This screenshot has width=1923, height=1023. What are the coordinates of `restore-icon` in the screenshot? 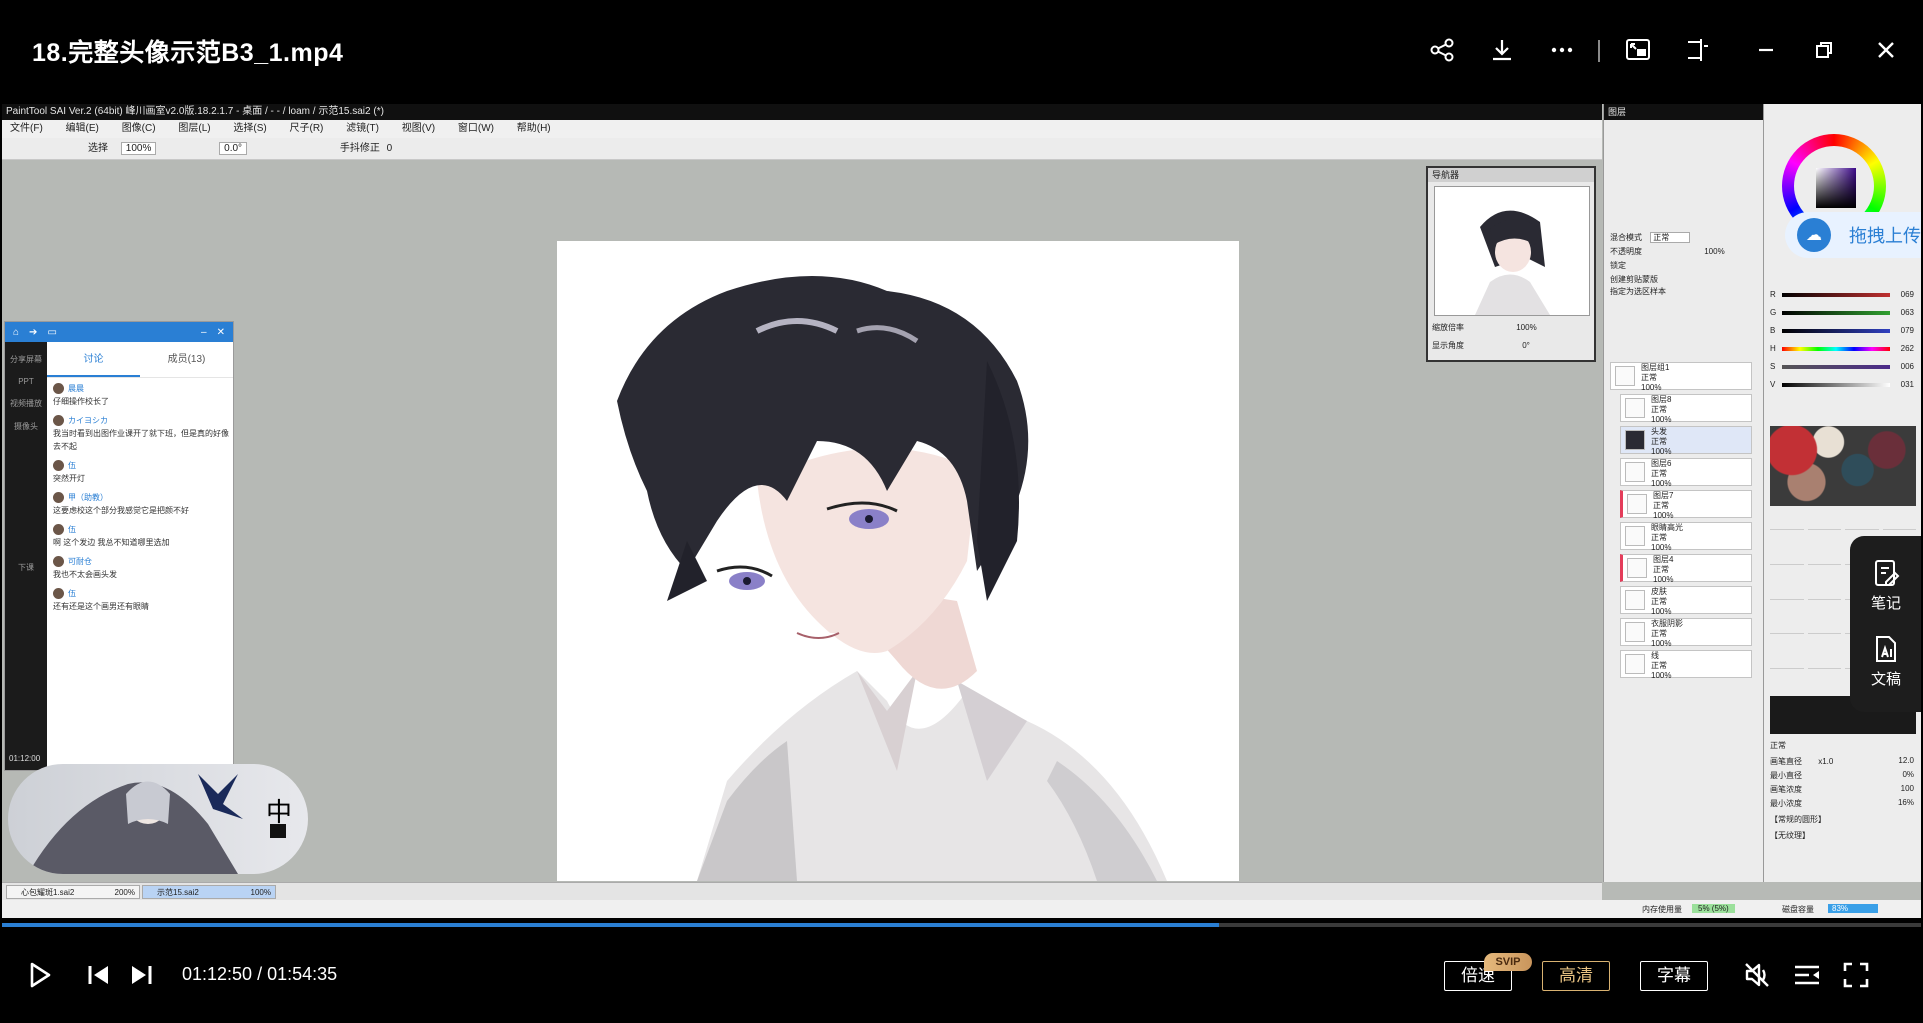 It's located at (1824, 50).